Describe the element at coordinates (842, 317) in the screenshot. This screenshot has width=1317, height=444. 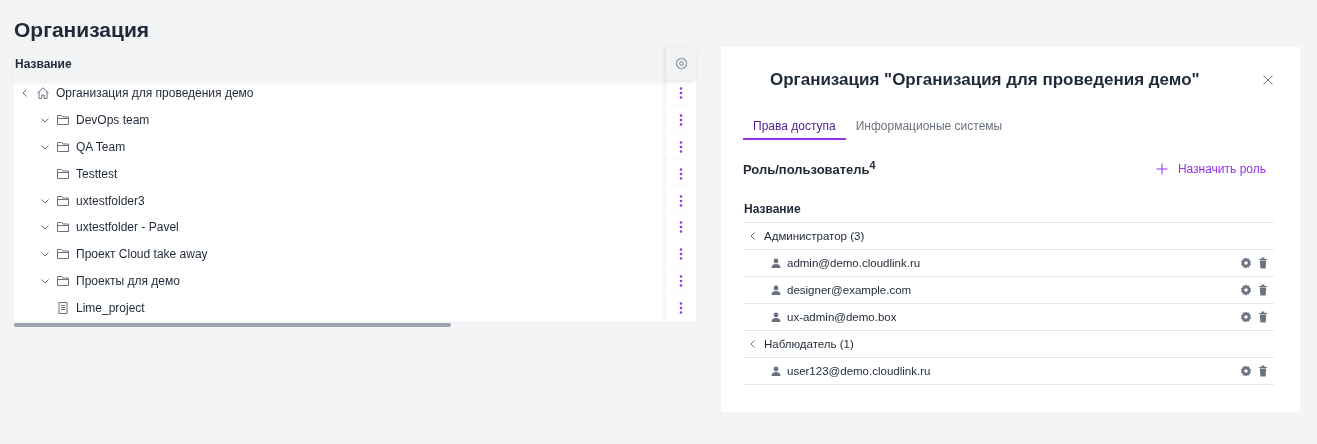
I see `user-email: ux-admin@demo.box` at that location.